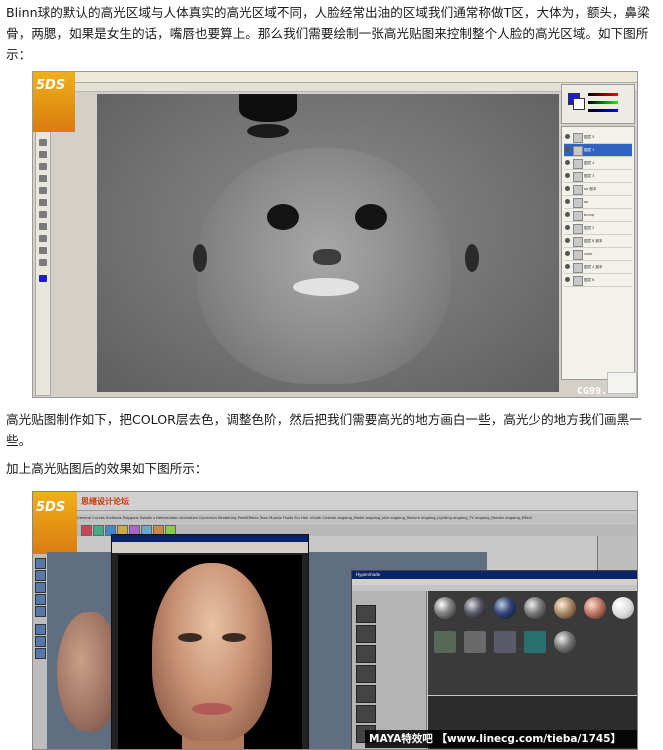 This screenshot has height=750, width=663. What do you see at coordinates (283, 217) in the screenshot?
I see `eye-hole-left` at bounding box center [283, 217].